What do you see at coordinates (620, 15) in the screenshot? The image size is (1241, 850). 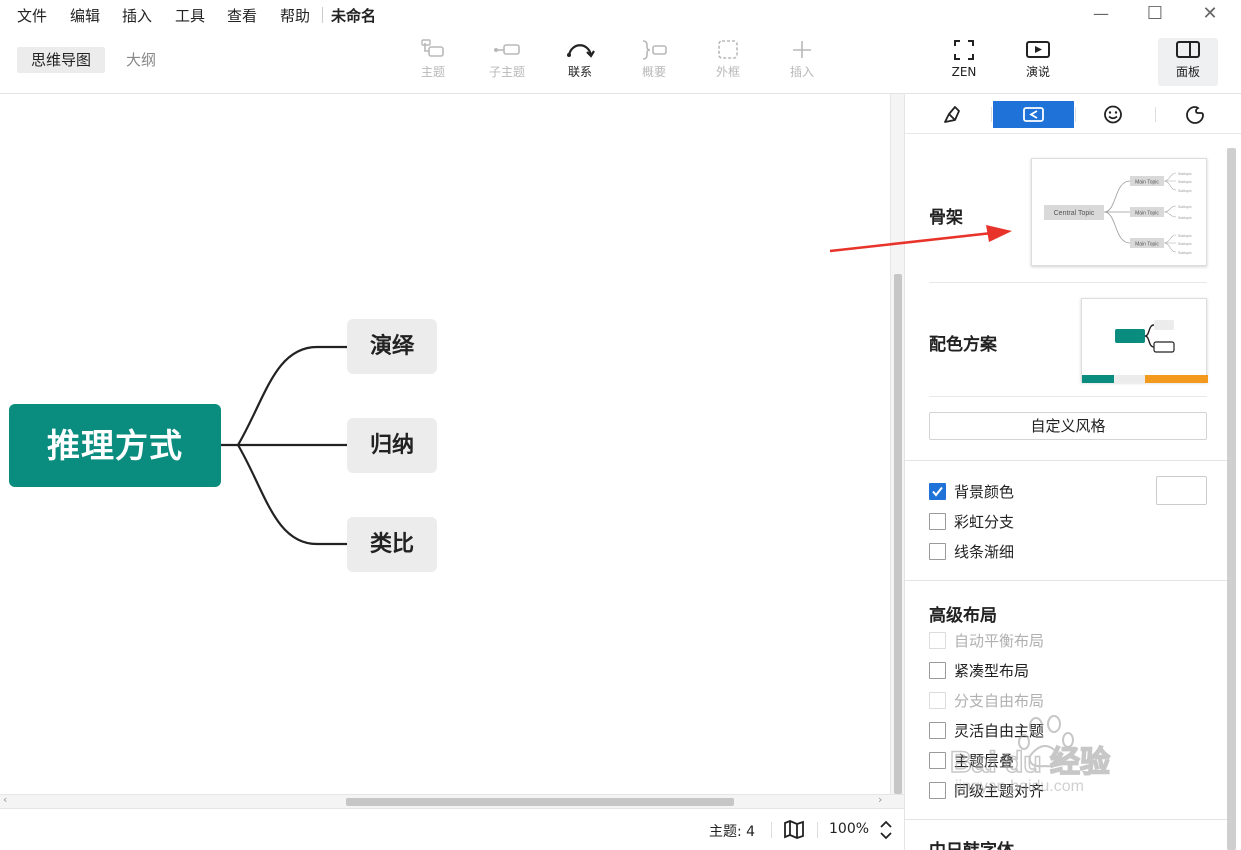 I see `menu-bar: 文件 编辑 插入 工具 查看 帮助 未命名 — ☐ ✕` at bounding box center [620, 15].